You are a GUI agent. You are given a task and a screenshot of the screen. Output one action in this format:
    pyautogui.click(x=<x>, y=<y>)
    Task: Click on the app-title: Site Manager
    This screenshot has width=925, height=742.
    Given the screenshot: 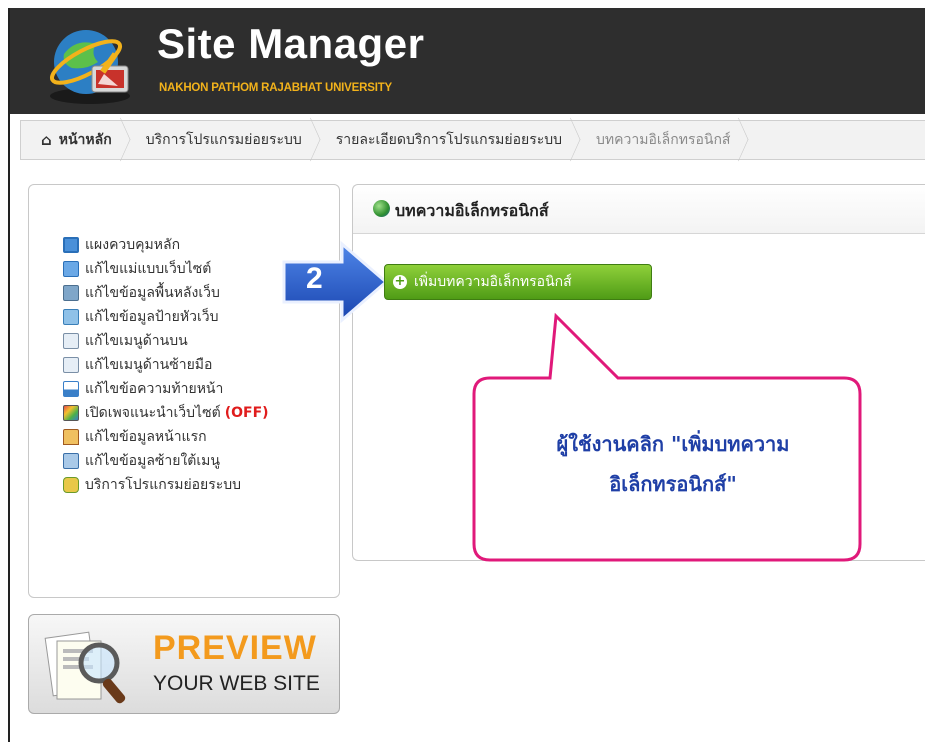 What is the action you would take?
    pyautogui.click(x=291, y=43)
    